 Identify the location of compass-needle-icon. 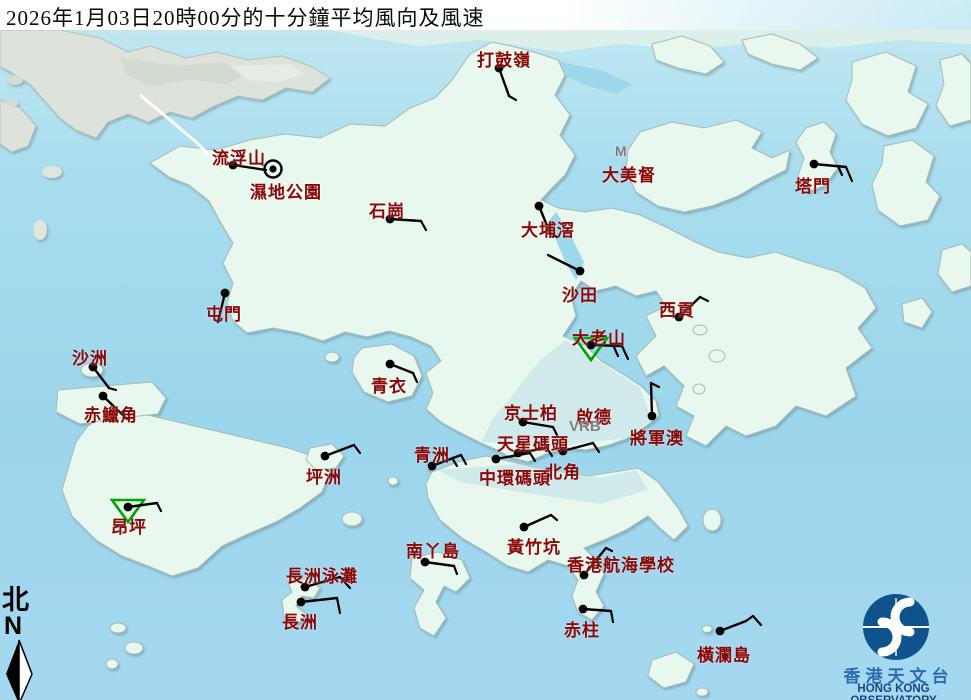
(19, 669).